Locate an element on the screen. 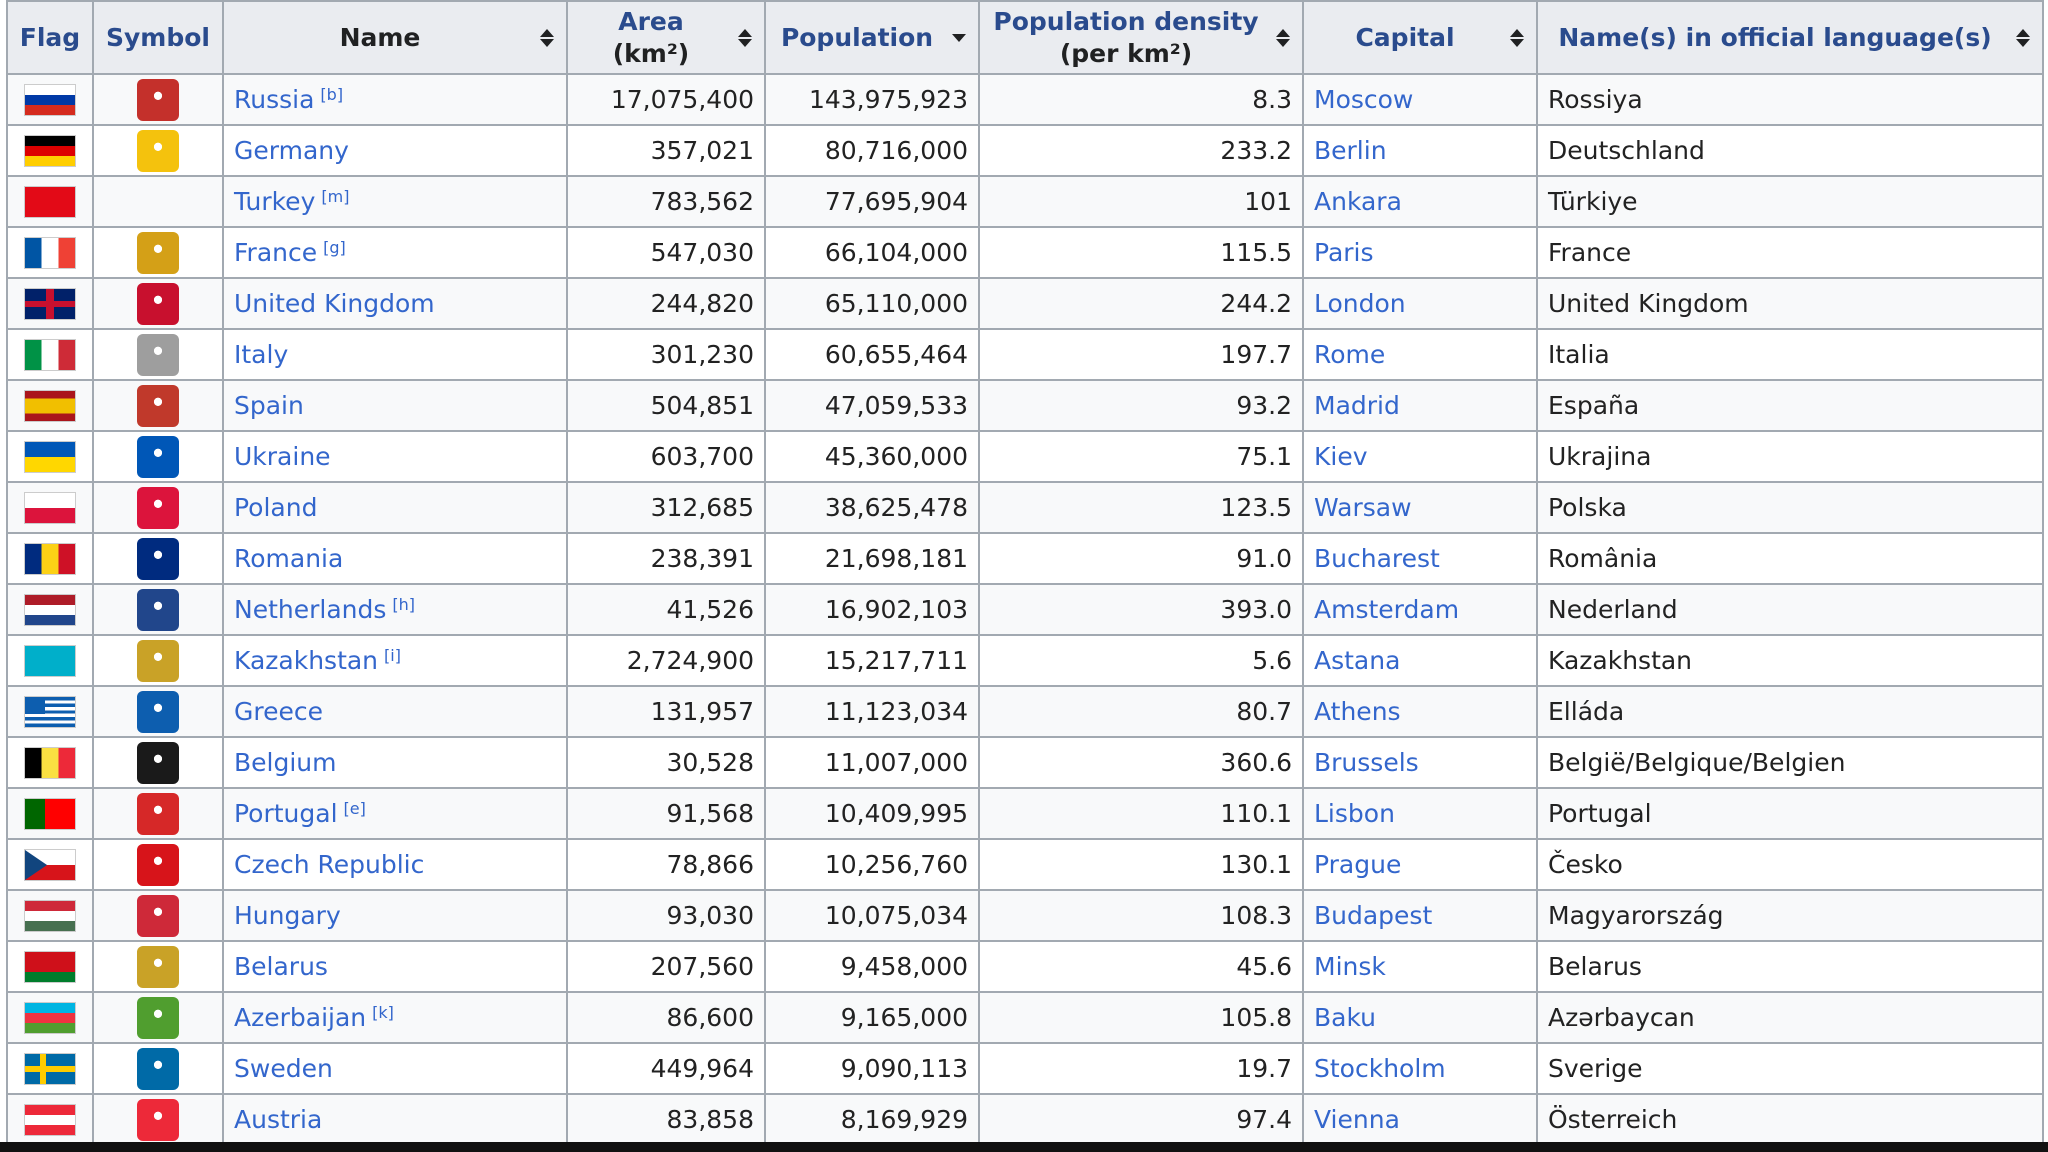  country-link: France is located at coordinates (275, 252).